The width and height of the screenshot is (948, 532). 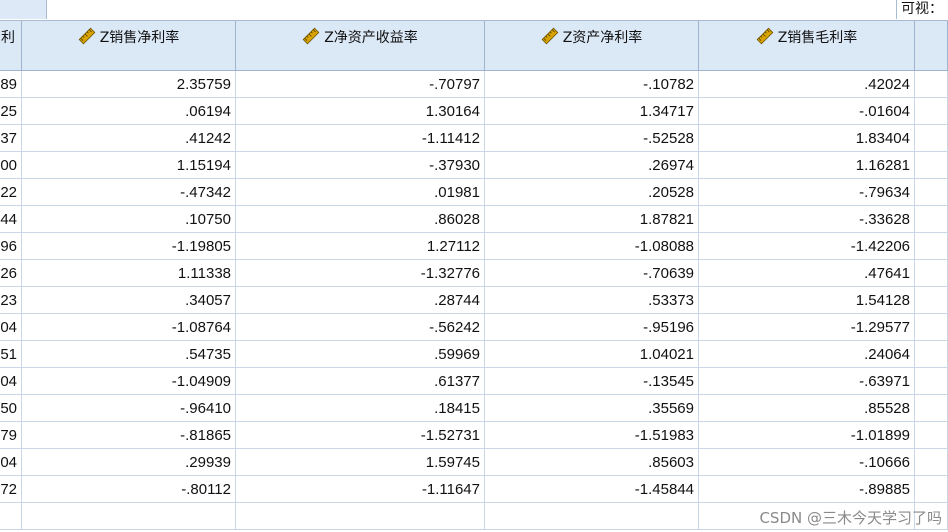 I want to click on table-cell: -.56242, so click(x=360, y=327).